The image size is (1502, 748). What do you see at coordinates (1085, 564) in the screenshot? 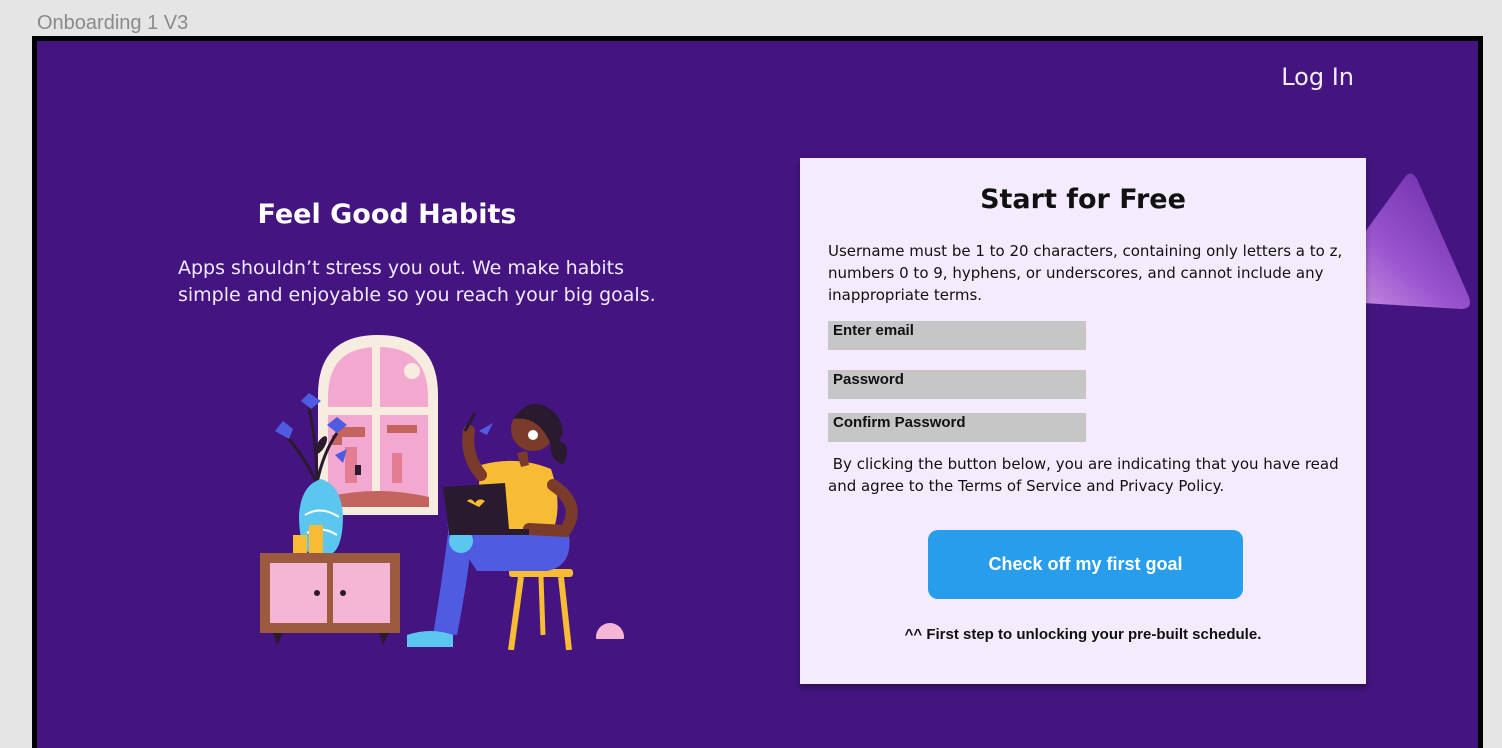
I see `check-off-goal-button: Check off my first goal` at bounding box center [1085, 564].